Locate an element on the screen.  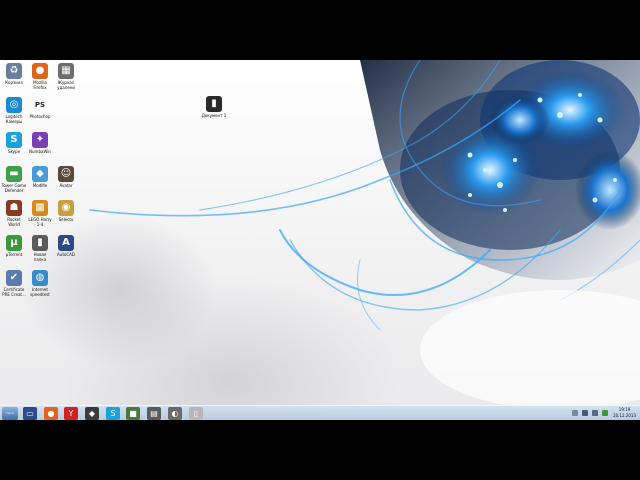
icon-2-2-label: Photoshop is located at coordinates (40, 116).